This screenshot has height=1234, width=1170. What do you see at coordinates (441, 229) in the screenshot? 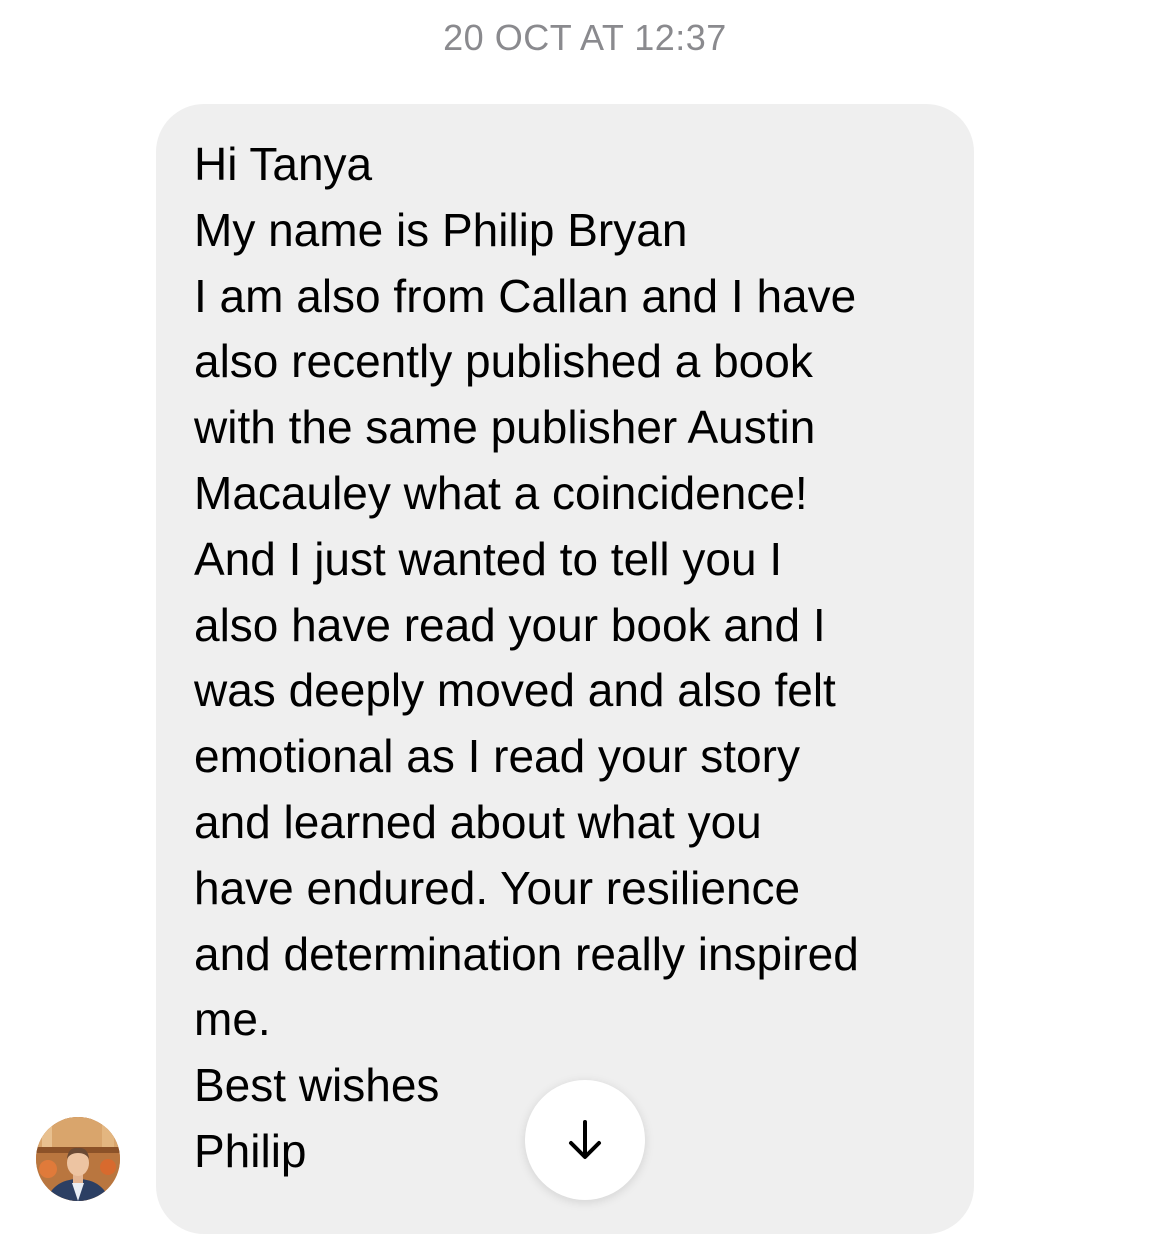
I see `message-line: My name is Philip Bryan` at bounding box center [441, 229].